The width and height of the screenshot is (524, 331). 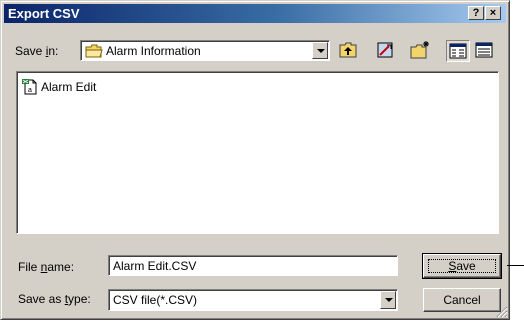 I want to click on title-bar: Export CSV ? ×, so click(x=255, y=13).